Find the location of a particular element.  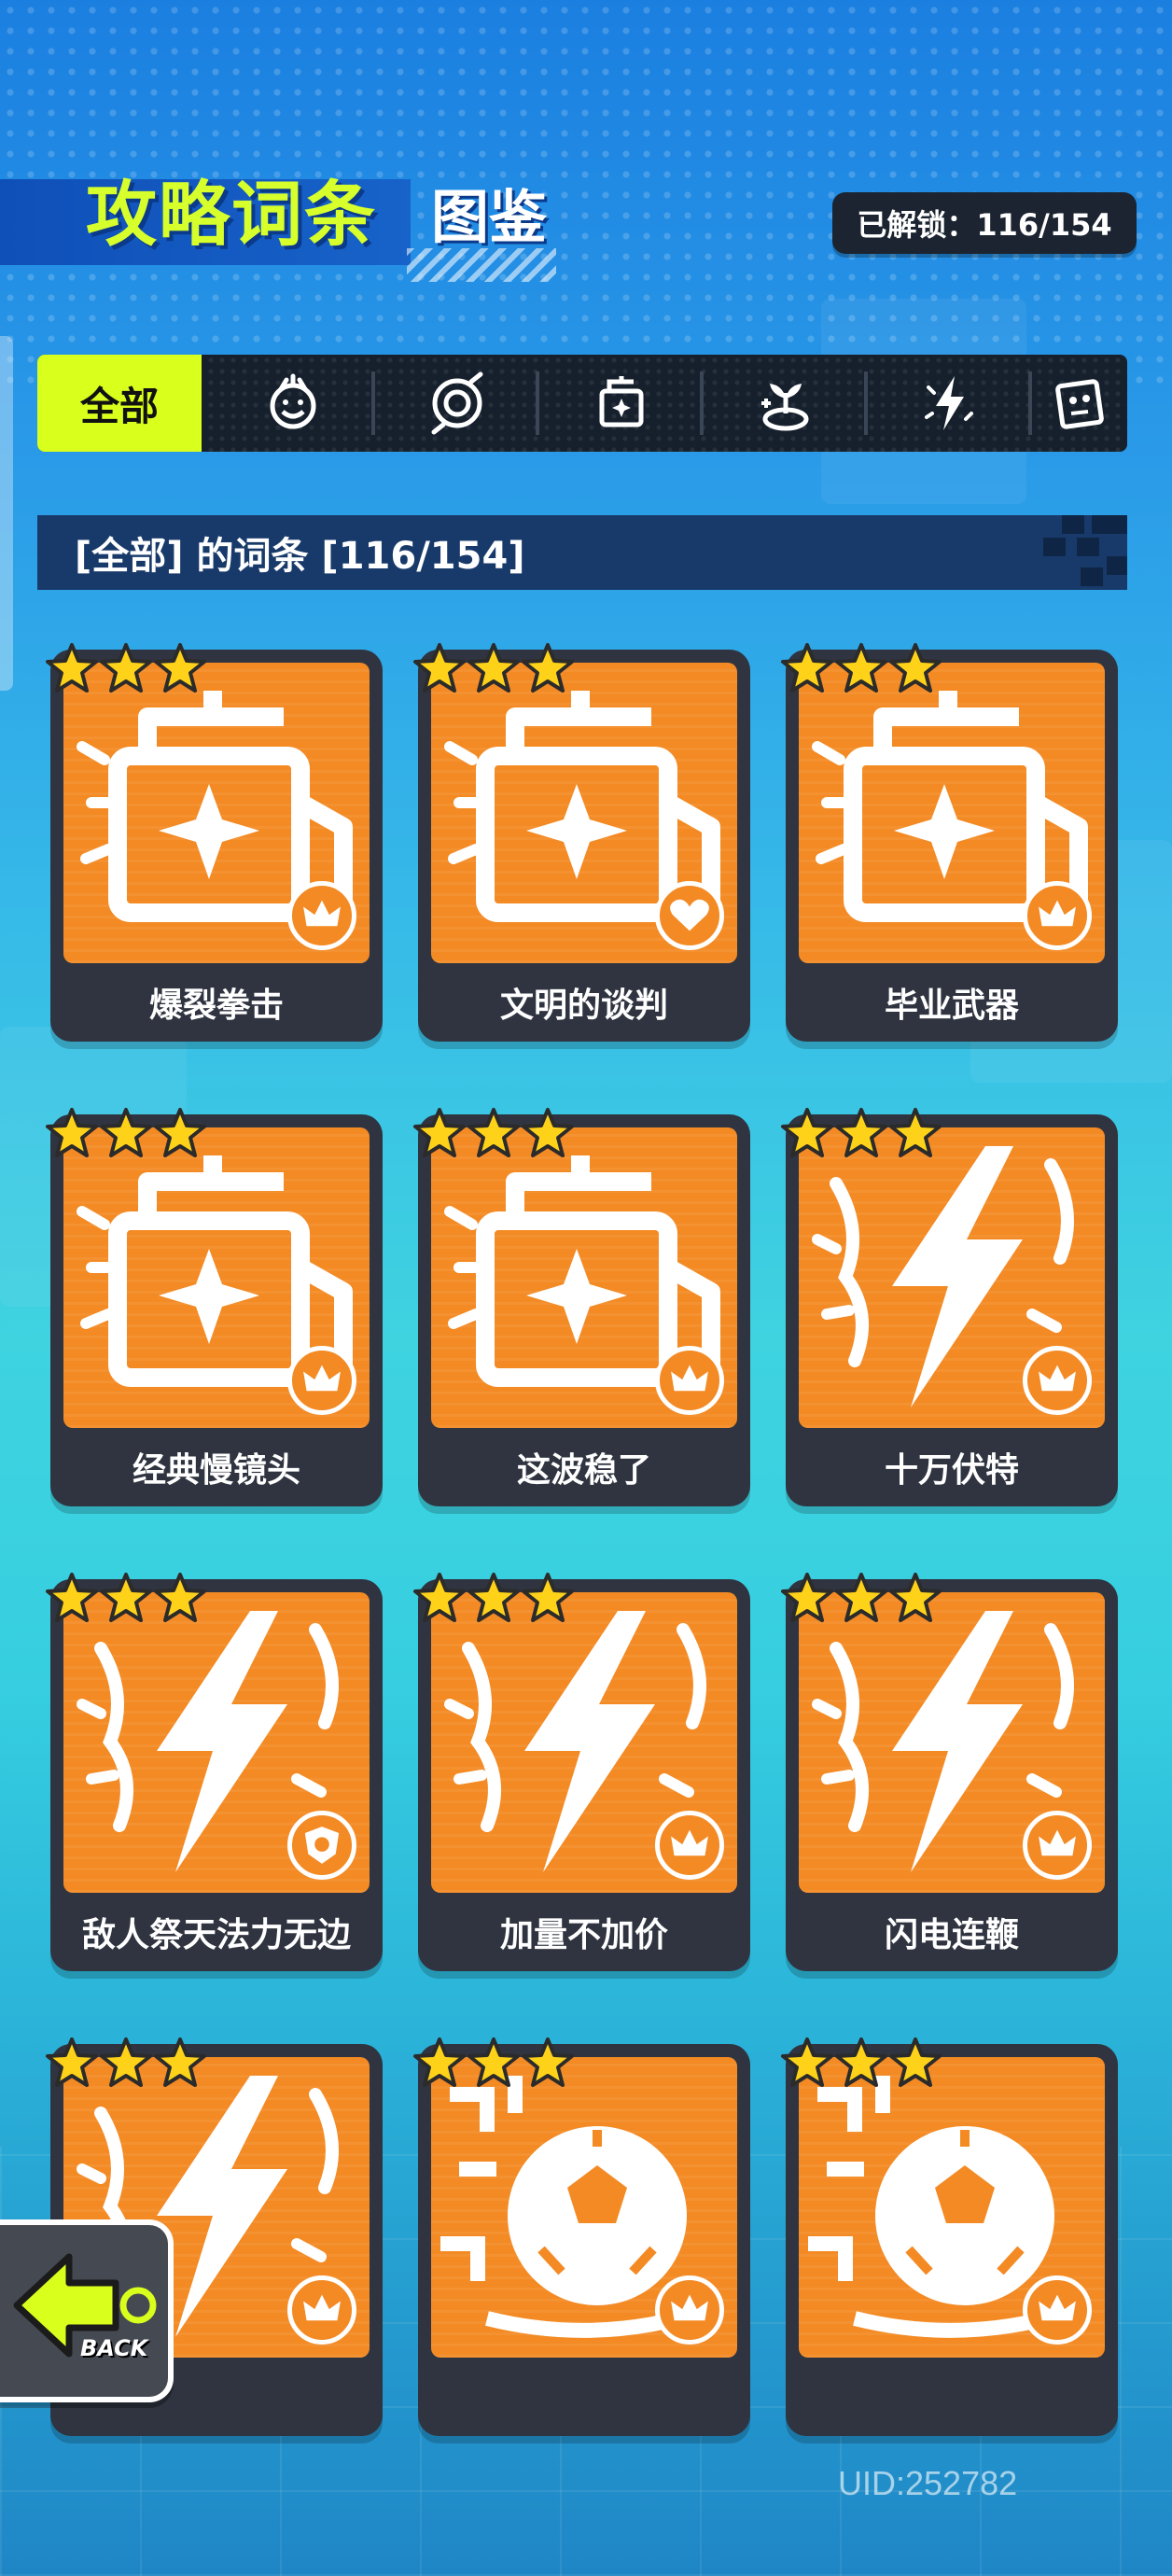

tab-cannon-device is located at coordinates (621, 403).